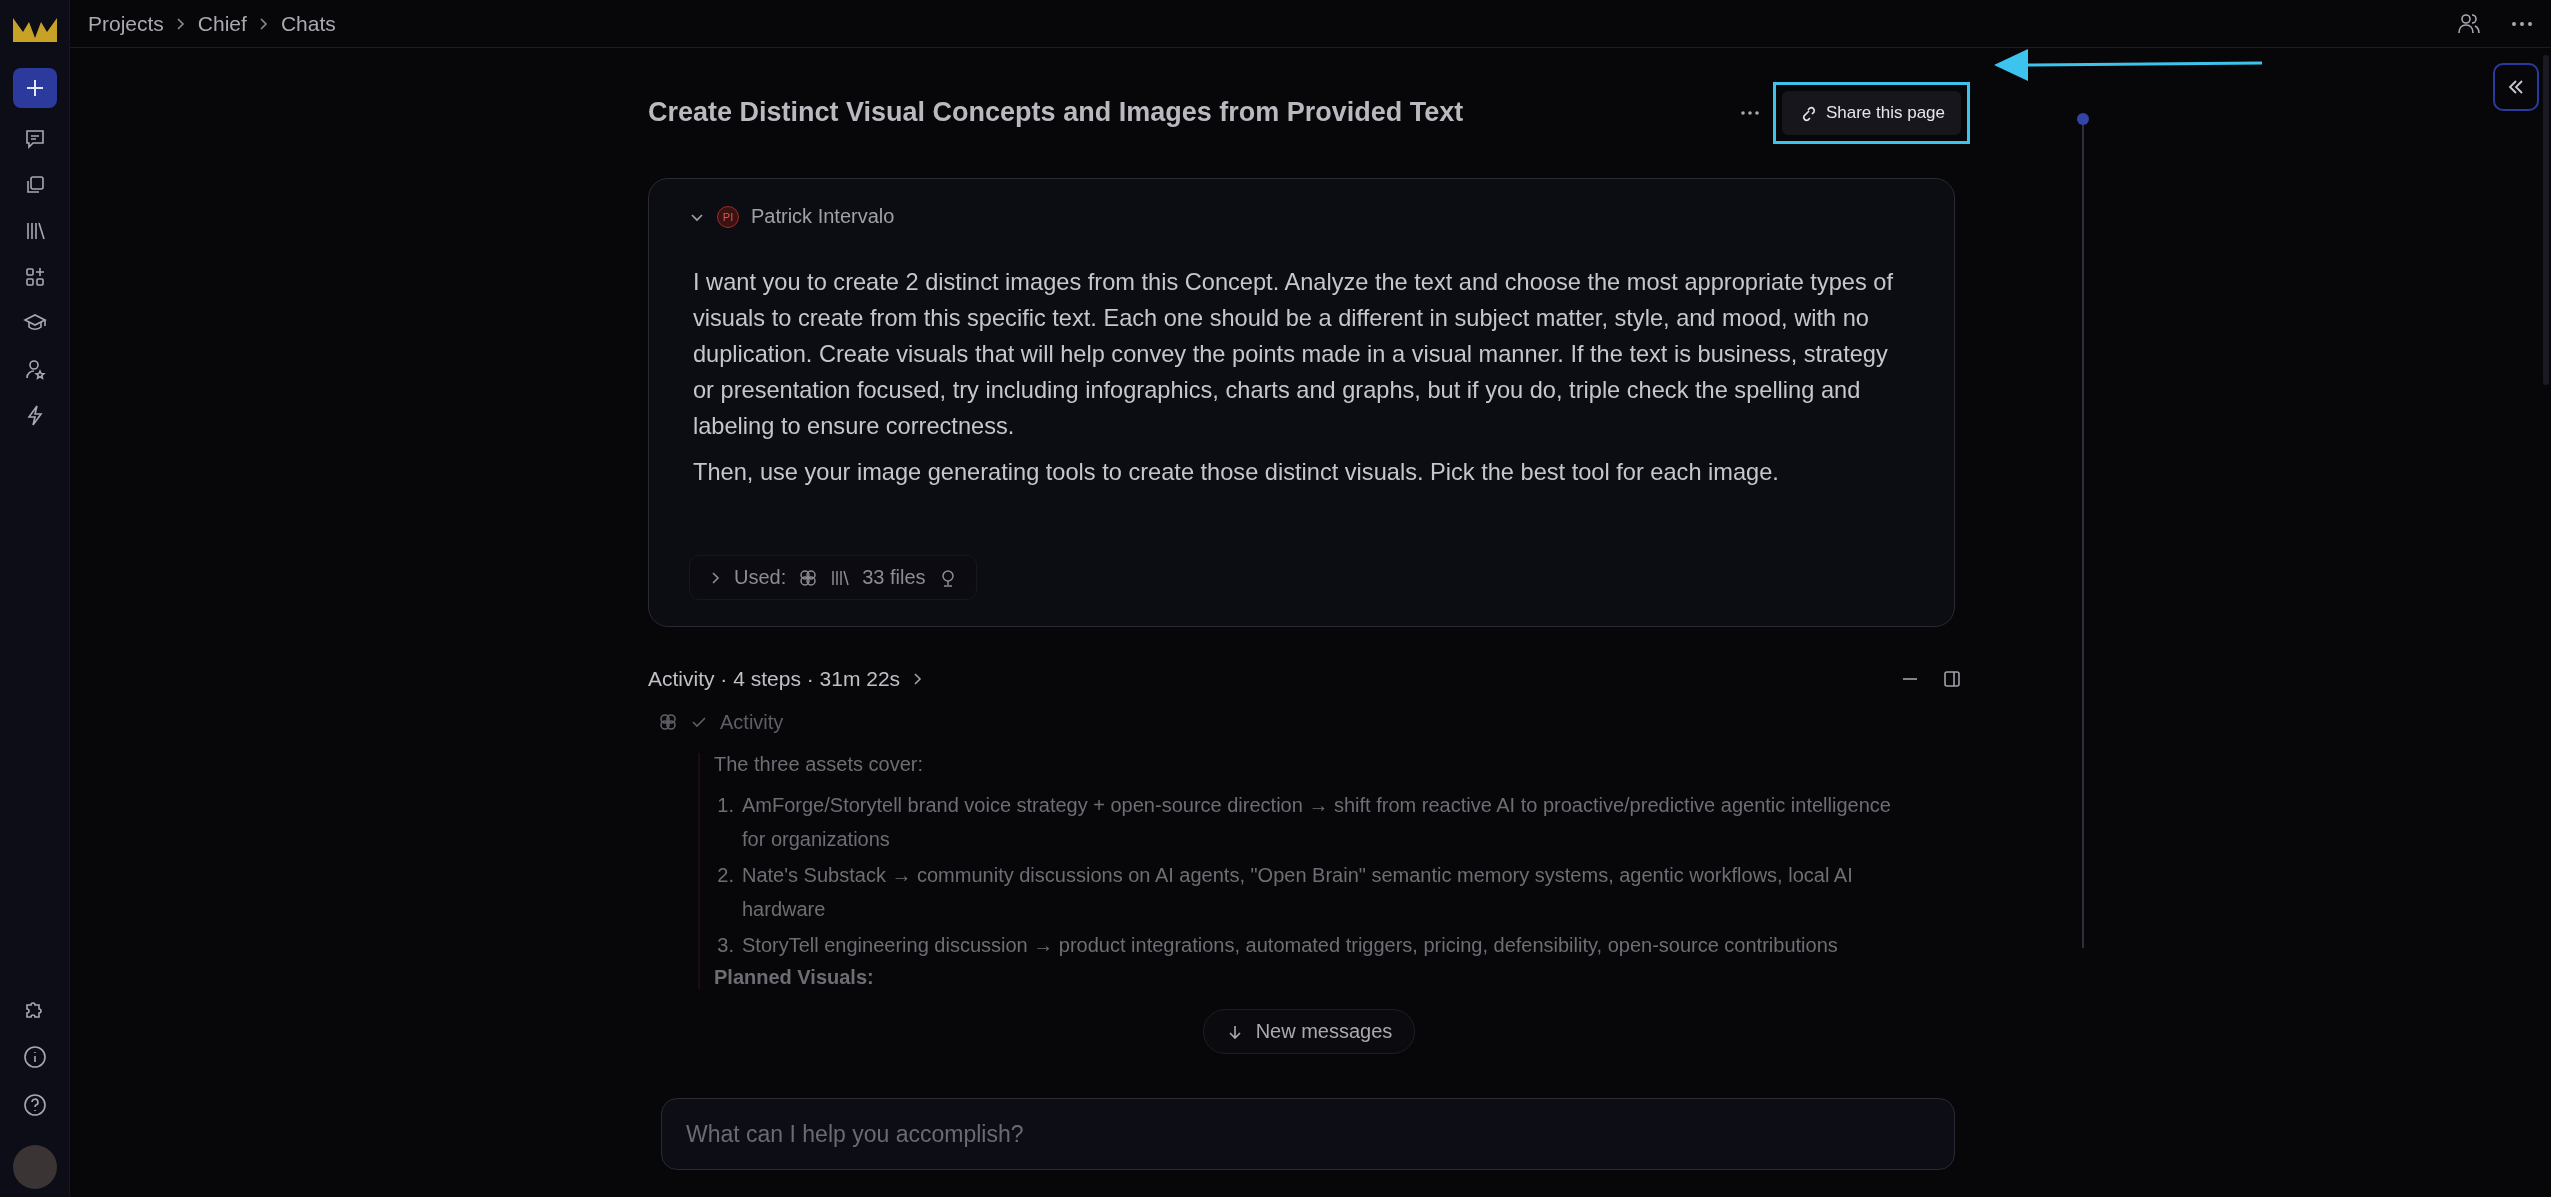 This screenshot has height=1197, width=2551. What do you see at coordinates (2516, 87) in the screenshot?
I see `collapse-panel-button` at bounding box center [2516, 87].